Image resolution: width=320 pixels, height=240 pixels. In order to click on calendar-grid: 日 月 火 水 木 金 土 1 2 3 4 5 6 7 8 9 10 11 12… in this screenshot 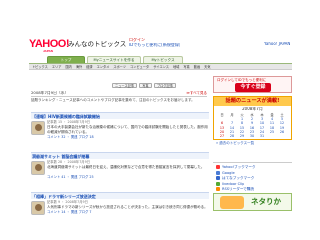, I will do `click(252, 125)`.